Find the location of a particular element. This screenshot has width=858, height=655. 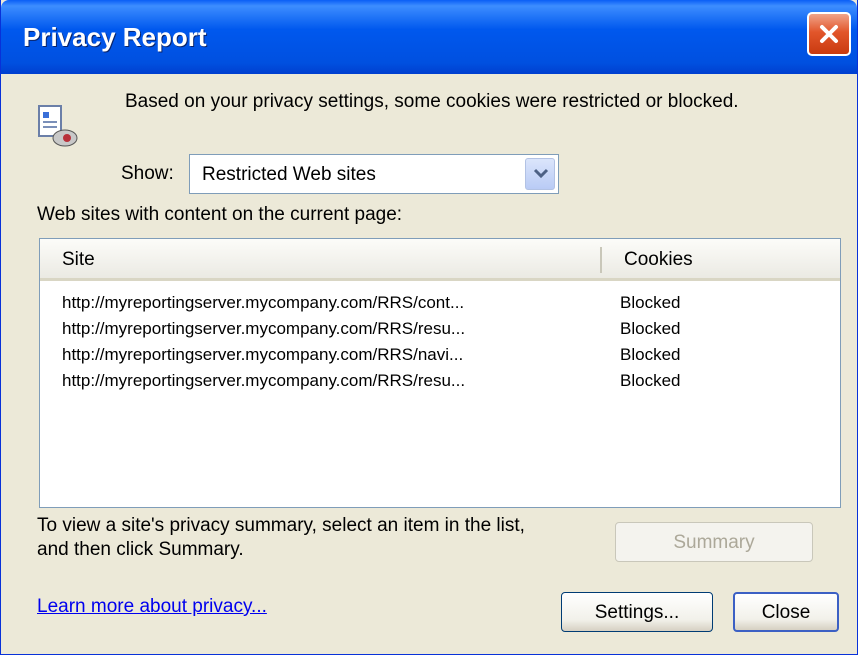

column-header-site: Site is located at coordinates (78, 260).